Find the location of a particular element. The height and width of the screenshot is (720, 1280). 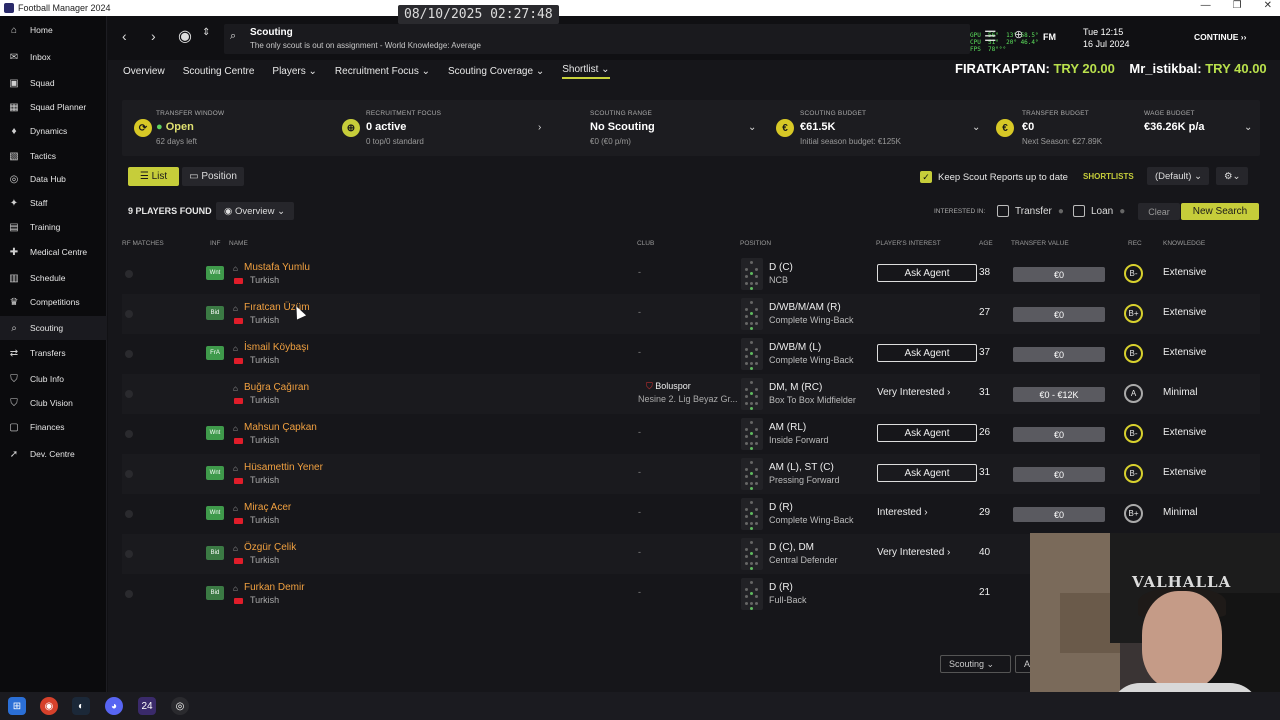

windows-start-icon: ⊞ is located at coordinates (17, 706).